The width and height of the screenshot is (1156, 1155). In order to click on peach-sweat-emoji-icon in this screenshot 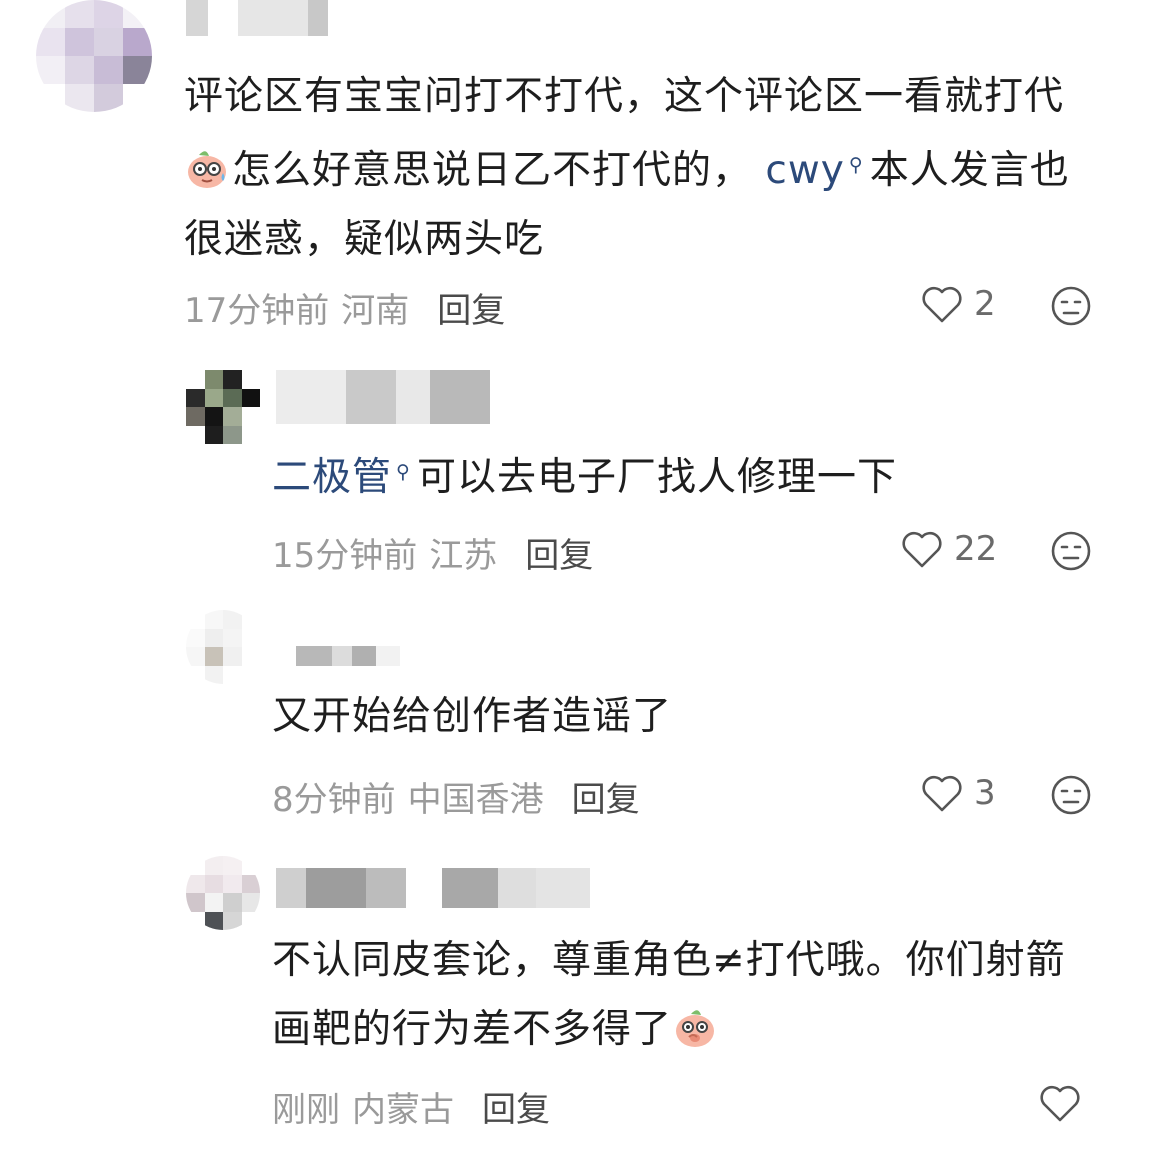, I will do `click(207, 167)`.